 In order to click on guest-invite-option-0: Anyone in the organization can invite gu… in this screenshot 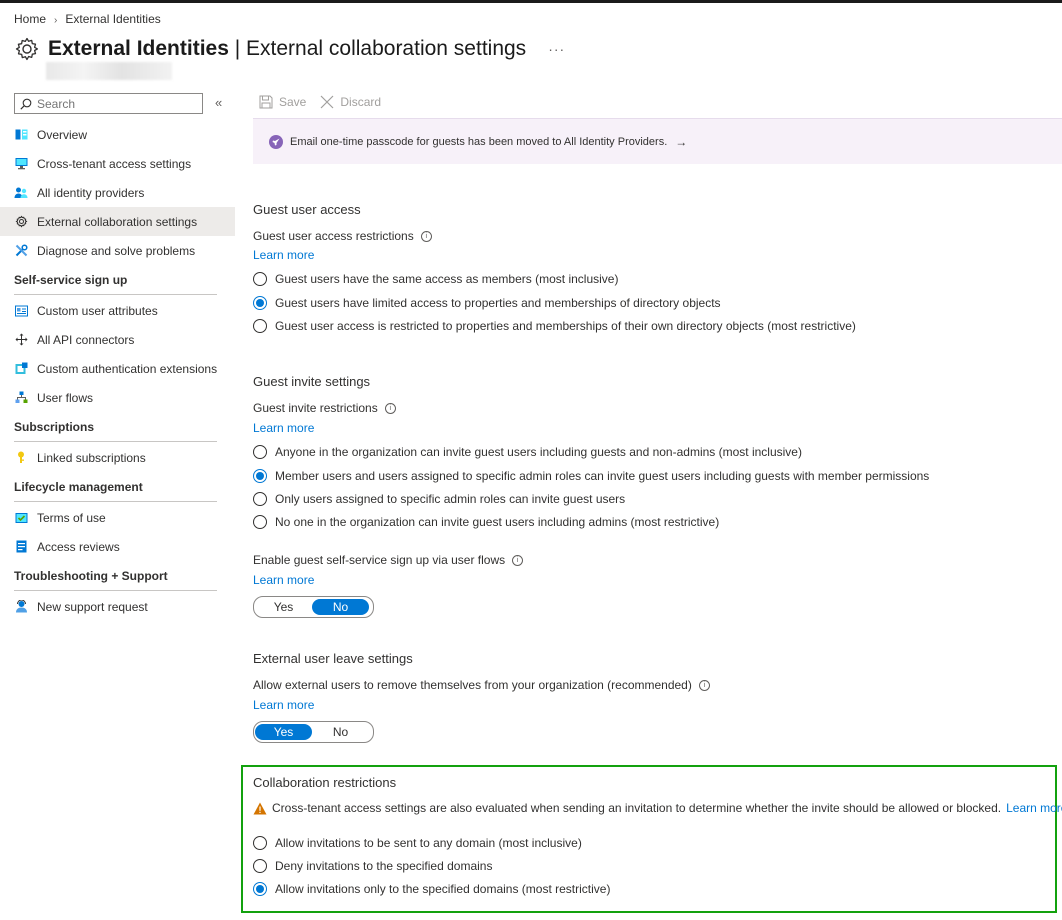, I will do `click(527, 452)`.